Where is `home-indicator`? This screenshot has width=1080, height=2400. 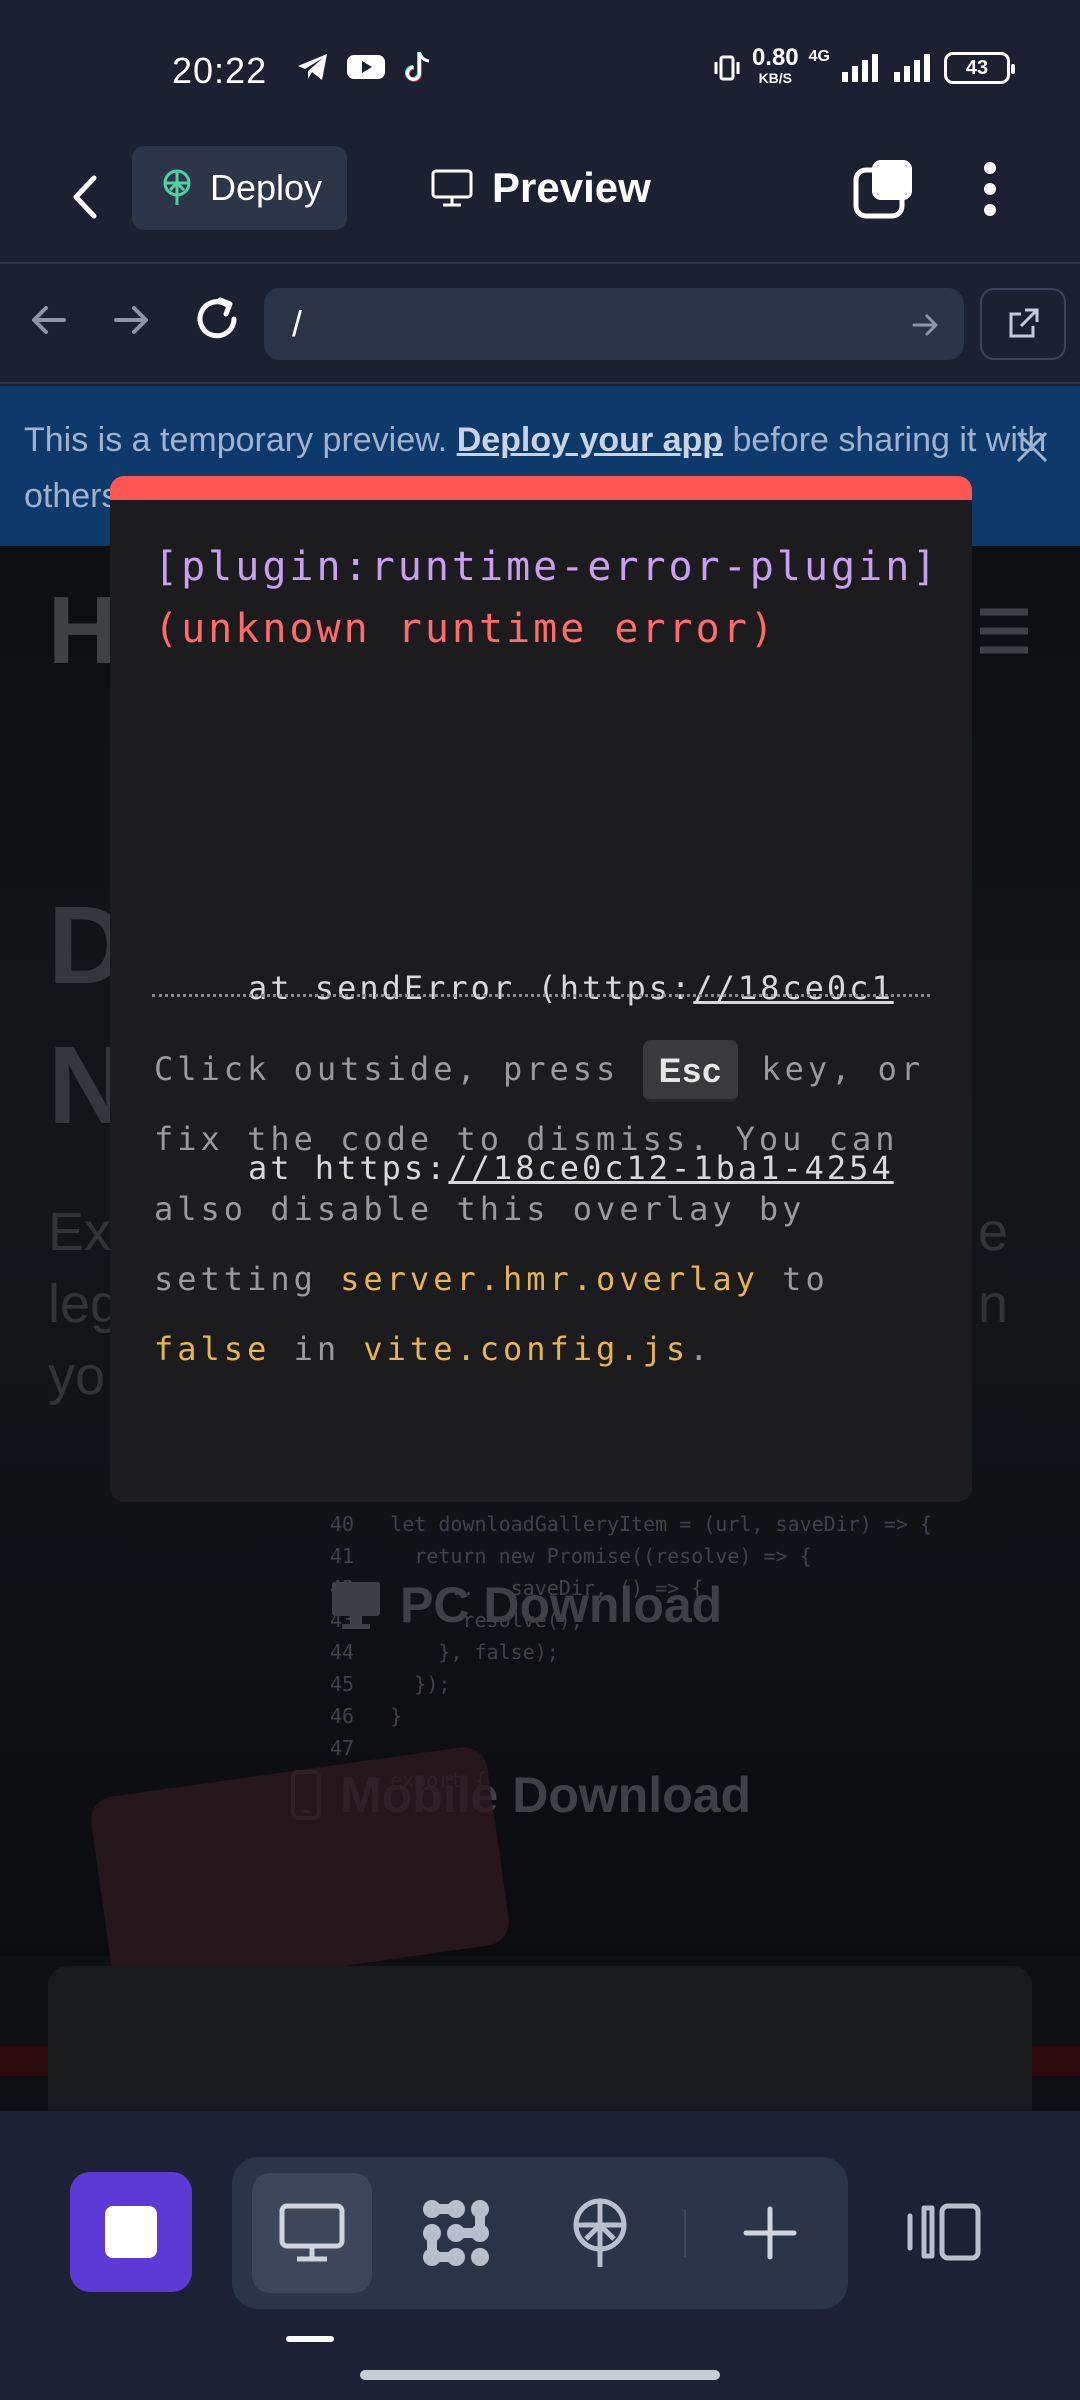 home-indicator is located at coordinates (540, 2375).